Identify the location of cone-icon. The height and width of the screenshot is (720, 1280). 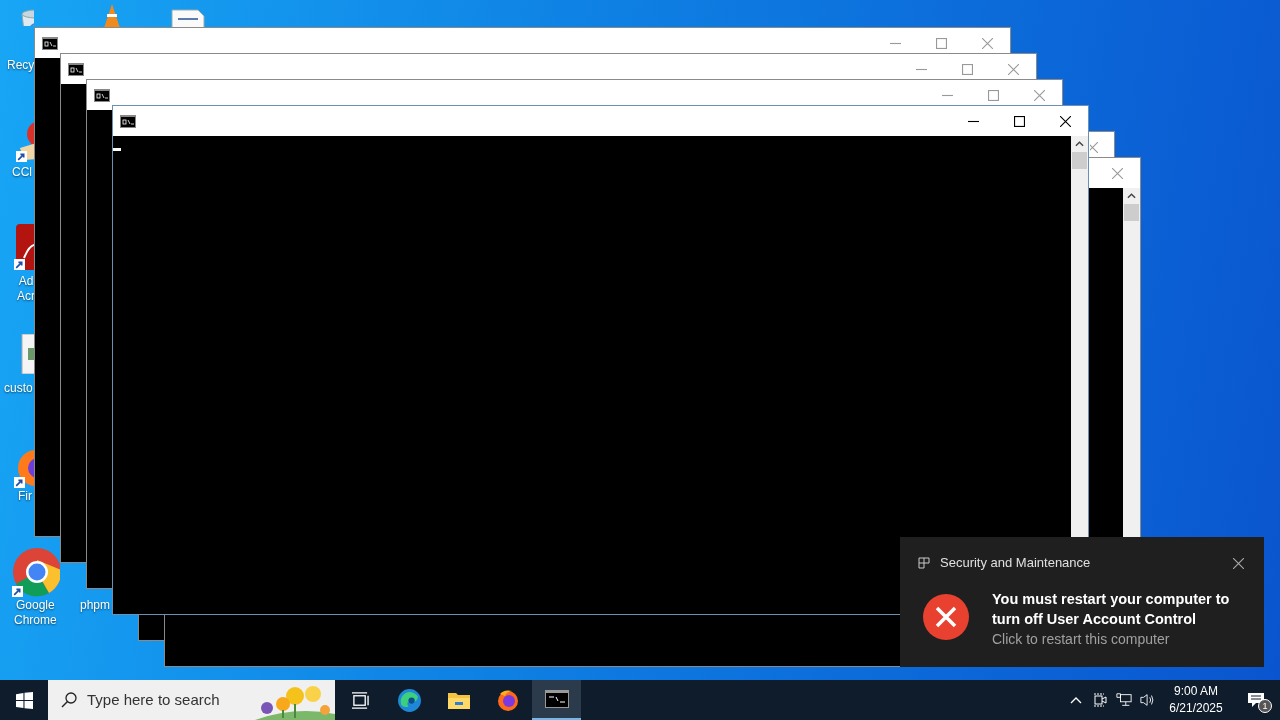
(112, 15).